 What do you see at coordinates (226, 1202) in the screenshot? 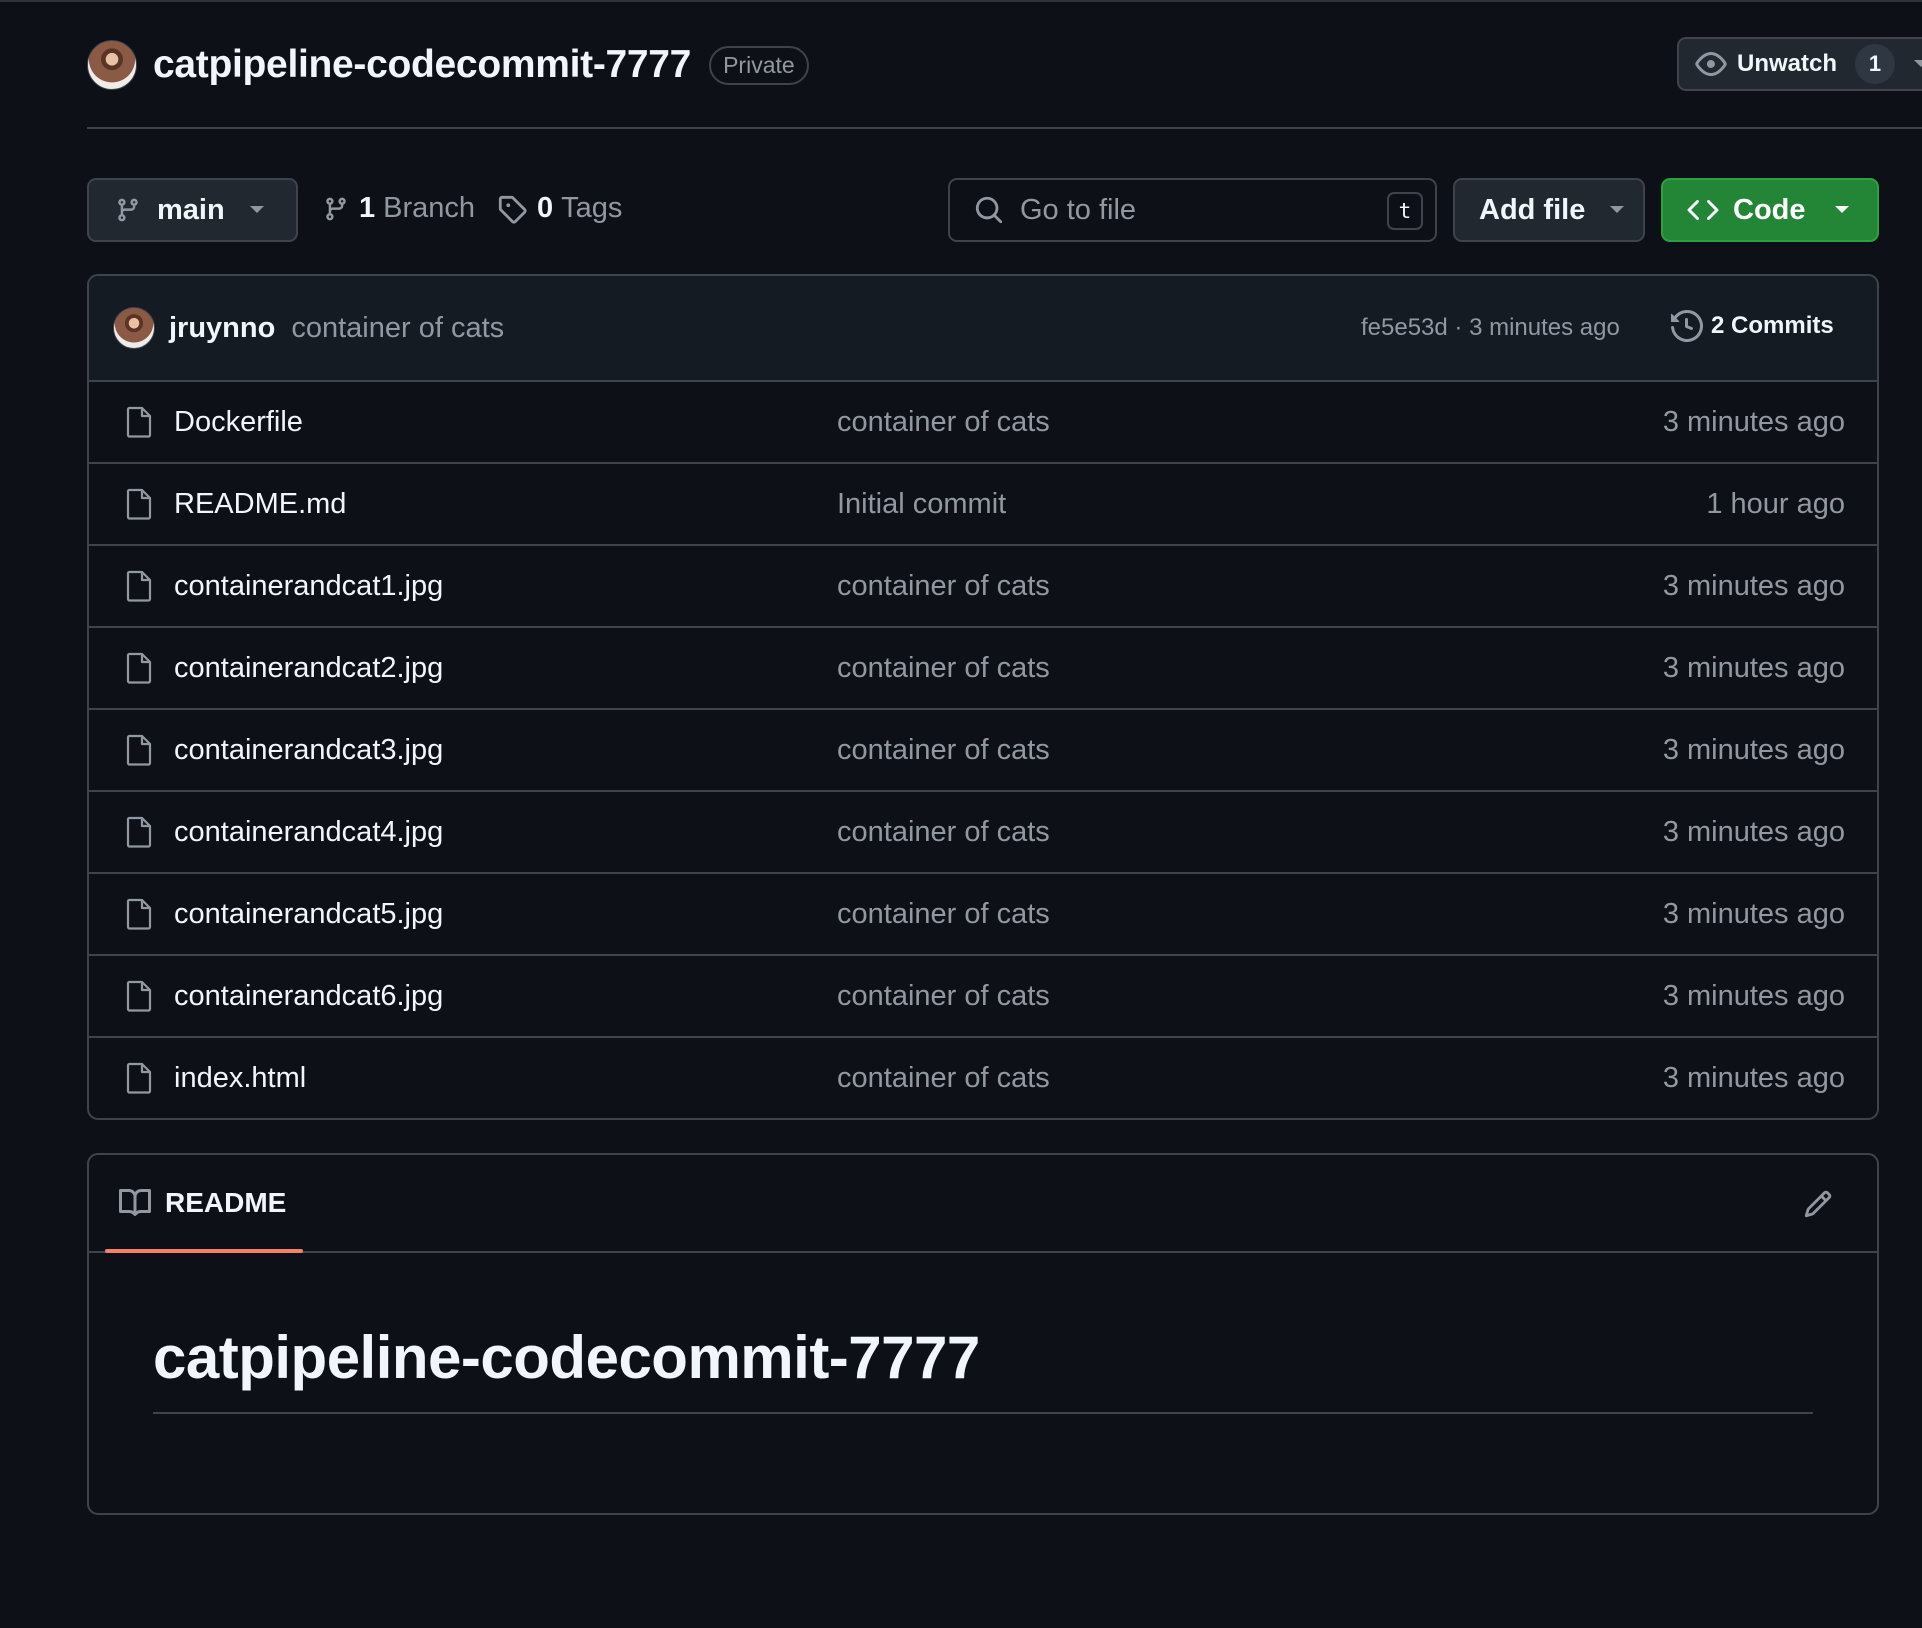
I see `readme-tab-label: README` at bounding box center [226, 1202].